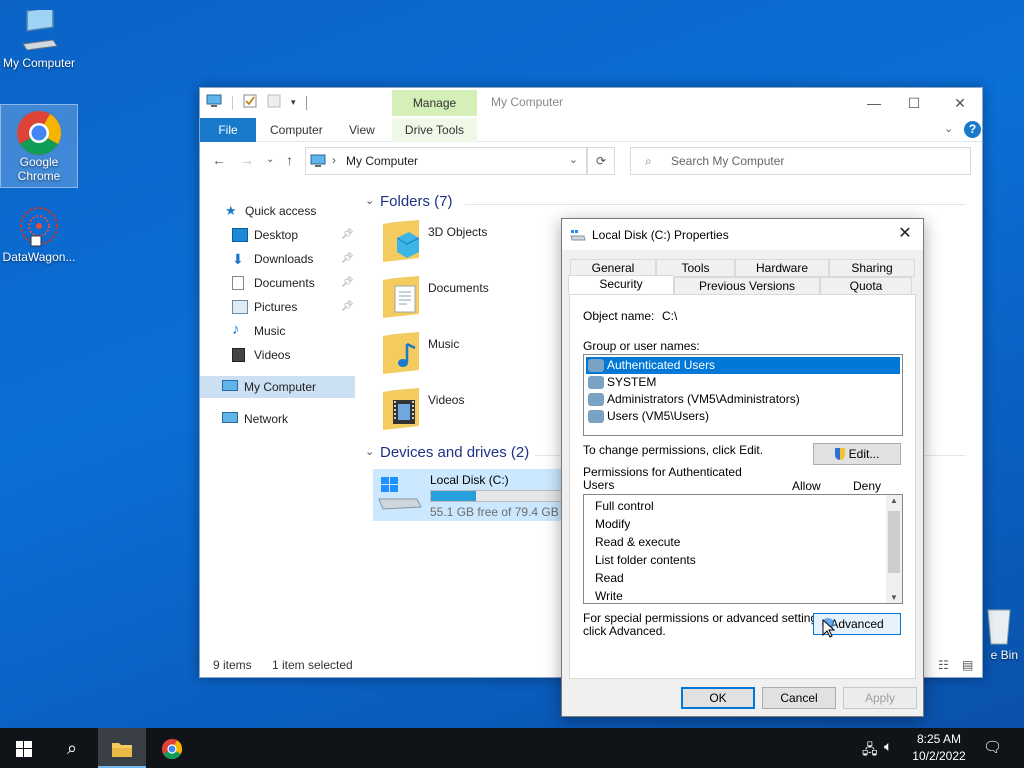 This screenshot has height=768, width=1024. What do you see at coordinates (250, 102) in the screenshot?
I see `properties-icon` at bounding box center [250, 102].